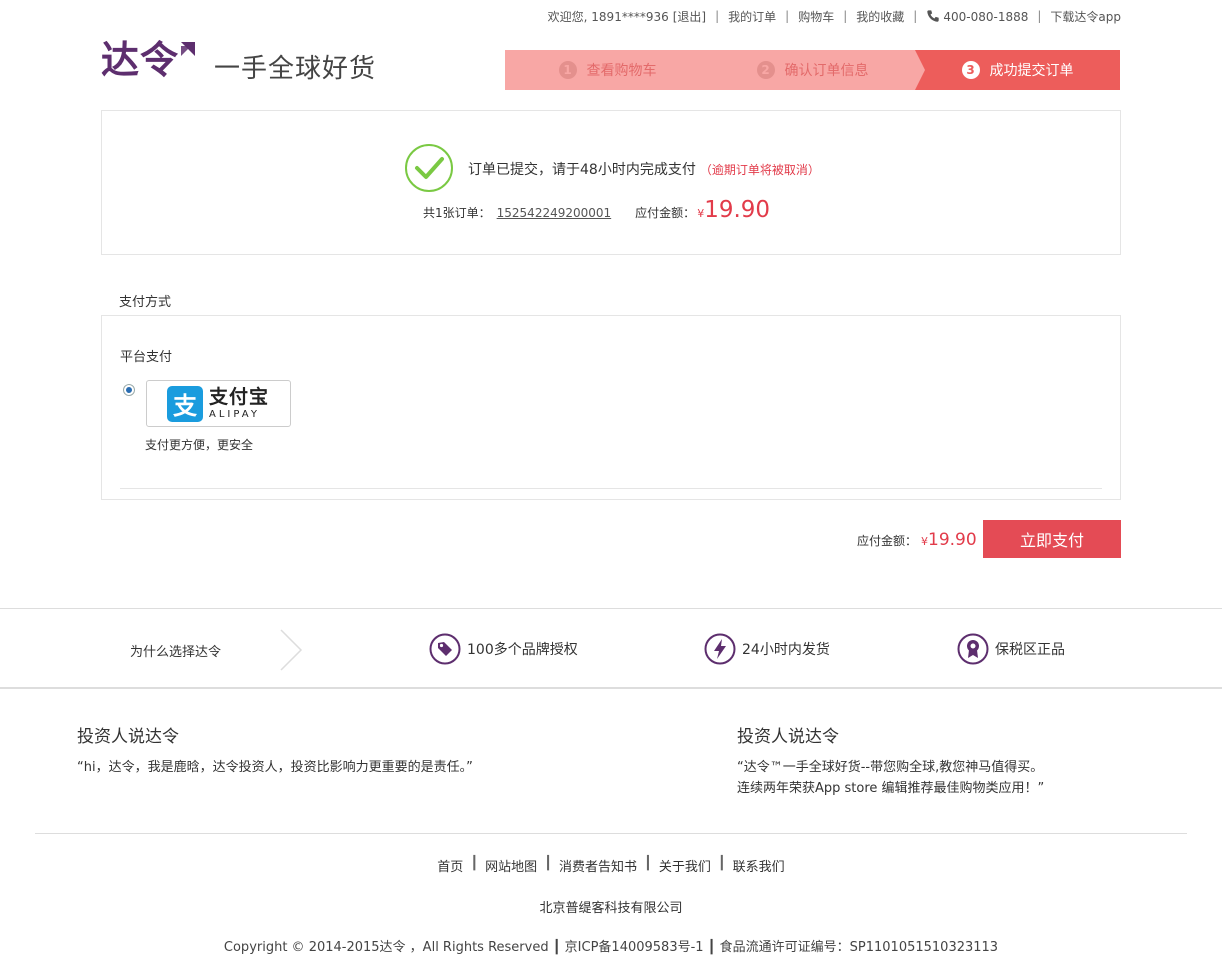  I want to click on why-choose-band: 为什么选择达令 100多个品牌授权 24小时内发货 保税区正品, so click(611, 648).